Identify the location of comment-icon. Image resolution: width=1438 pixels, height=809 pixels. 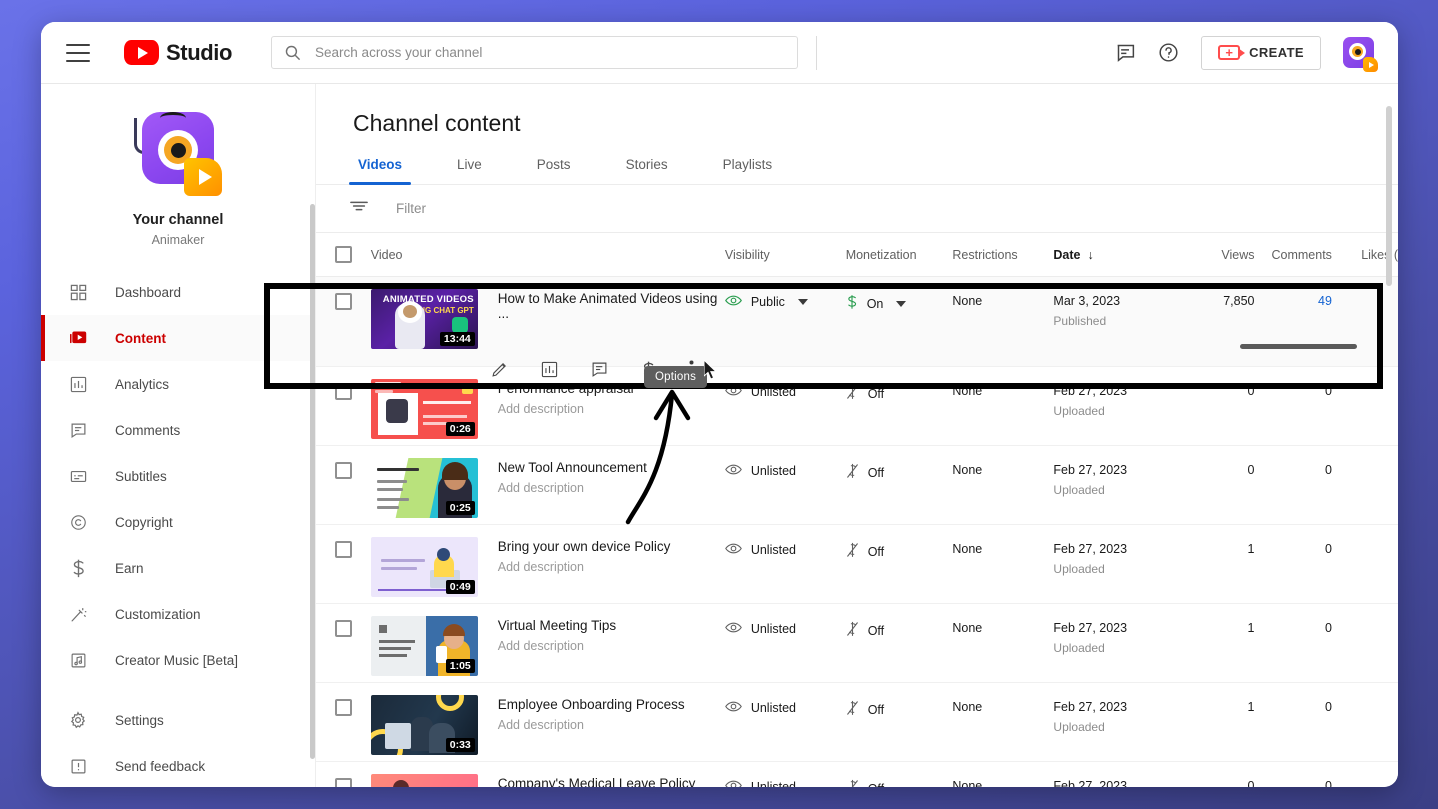
(1125, 52).